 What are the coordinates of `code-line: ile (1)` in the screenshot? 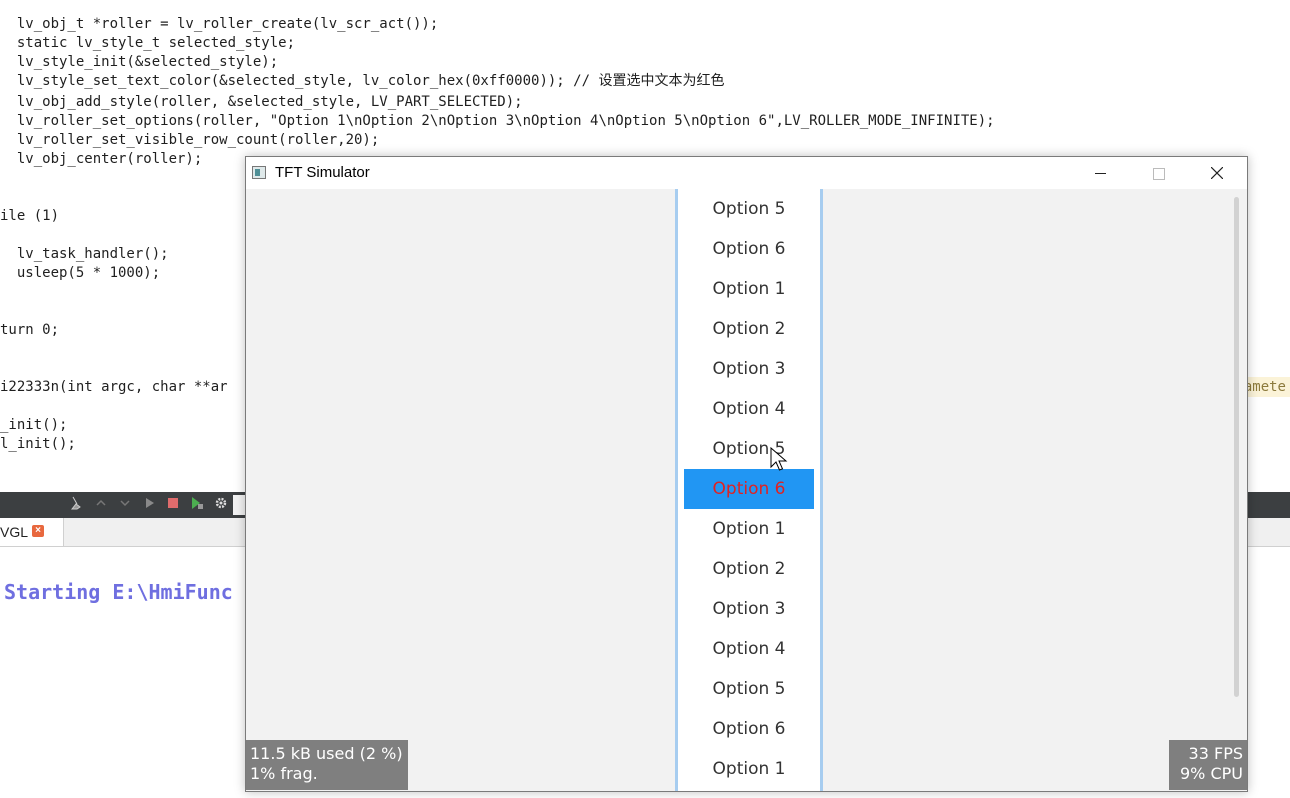 It's located at (30, 216).